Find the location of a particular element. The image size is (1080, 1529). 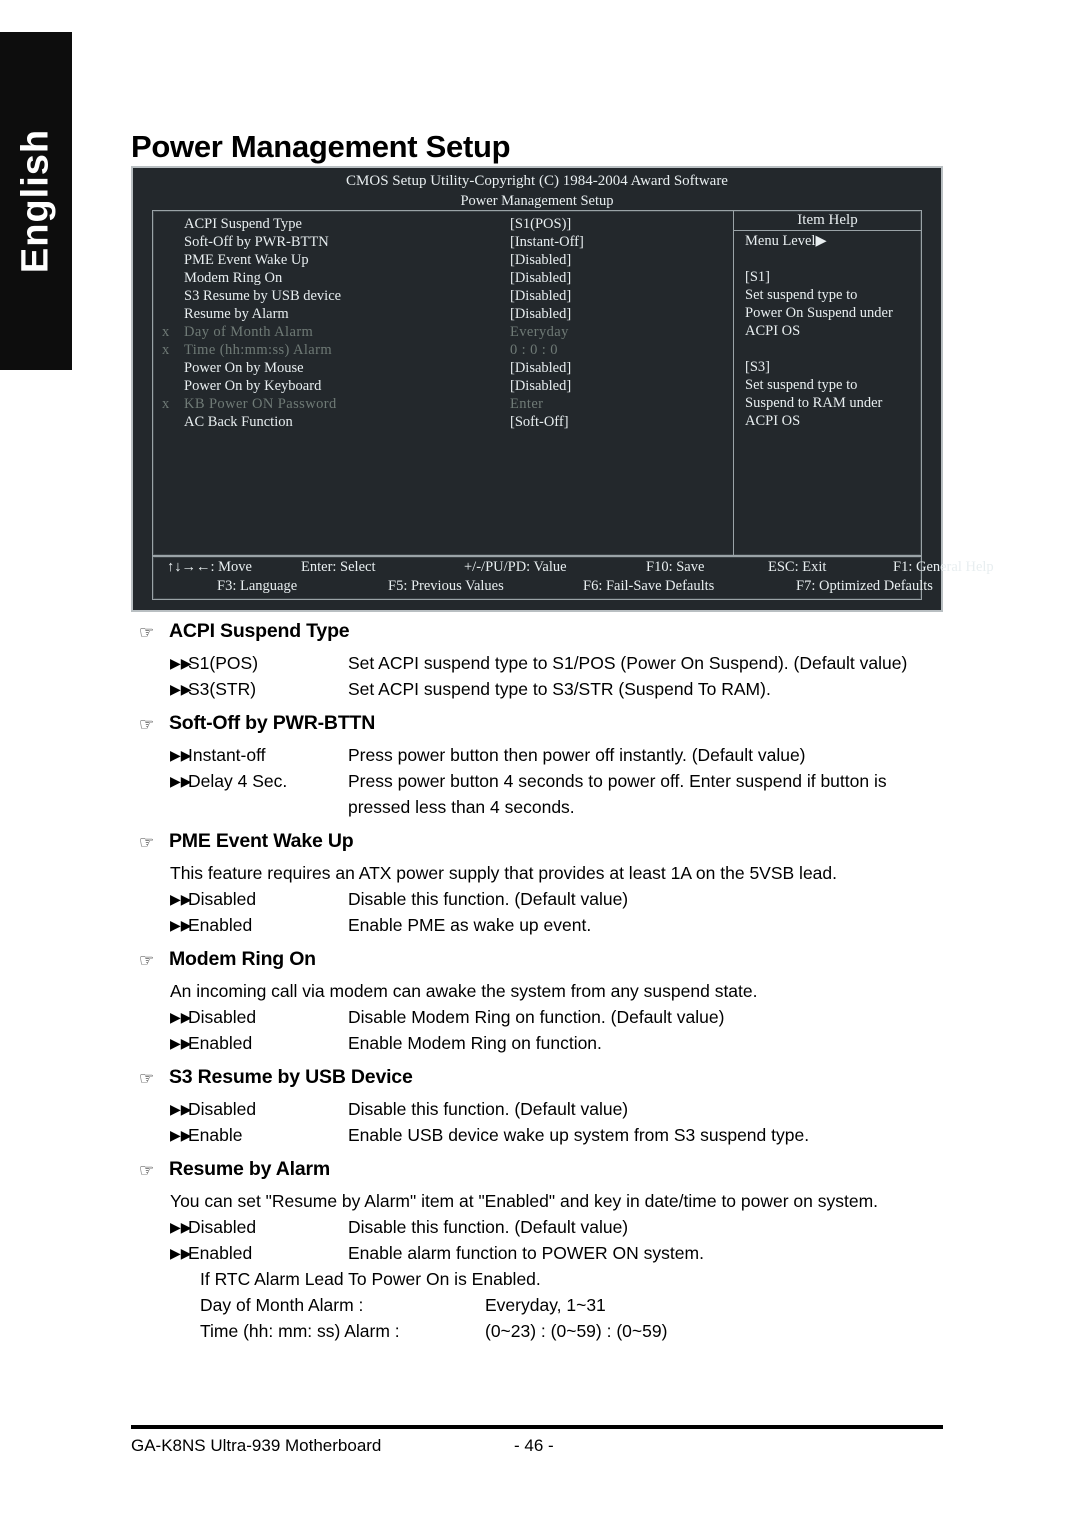

bios-setting-row: S3 Resume by USB device [Disabled] is located at coordinates (443, 296).